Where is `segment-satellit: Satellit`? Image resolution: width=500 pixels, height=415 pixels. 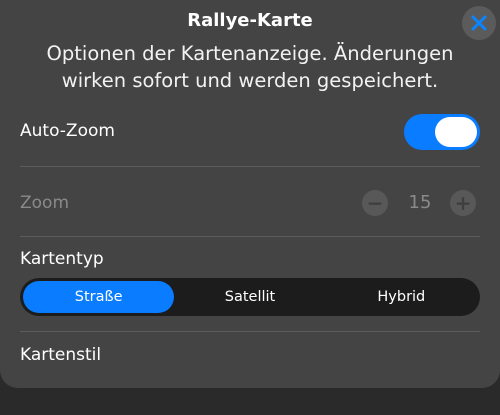
segment-satellit: Satellit is located at coordinates (249, 297).